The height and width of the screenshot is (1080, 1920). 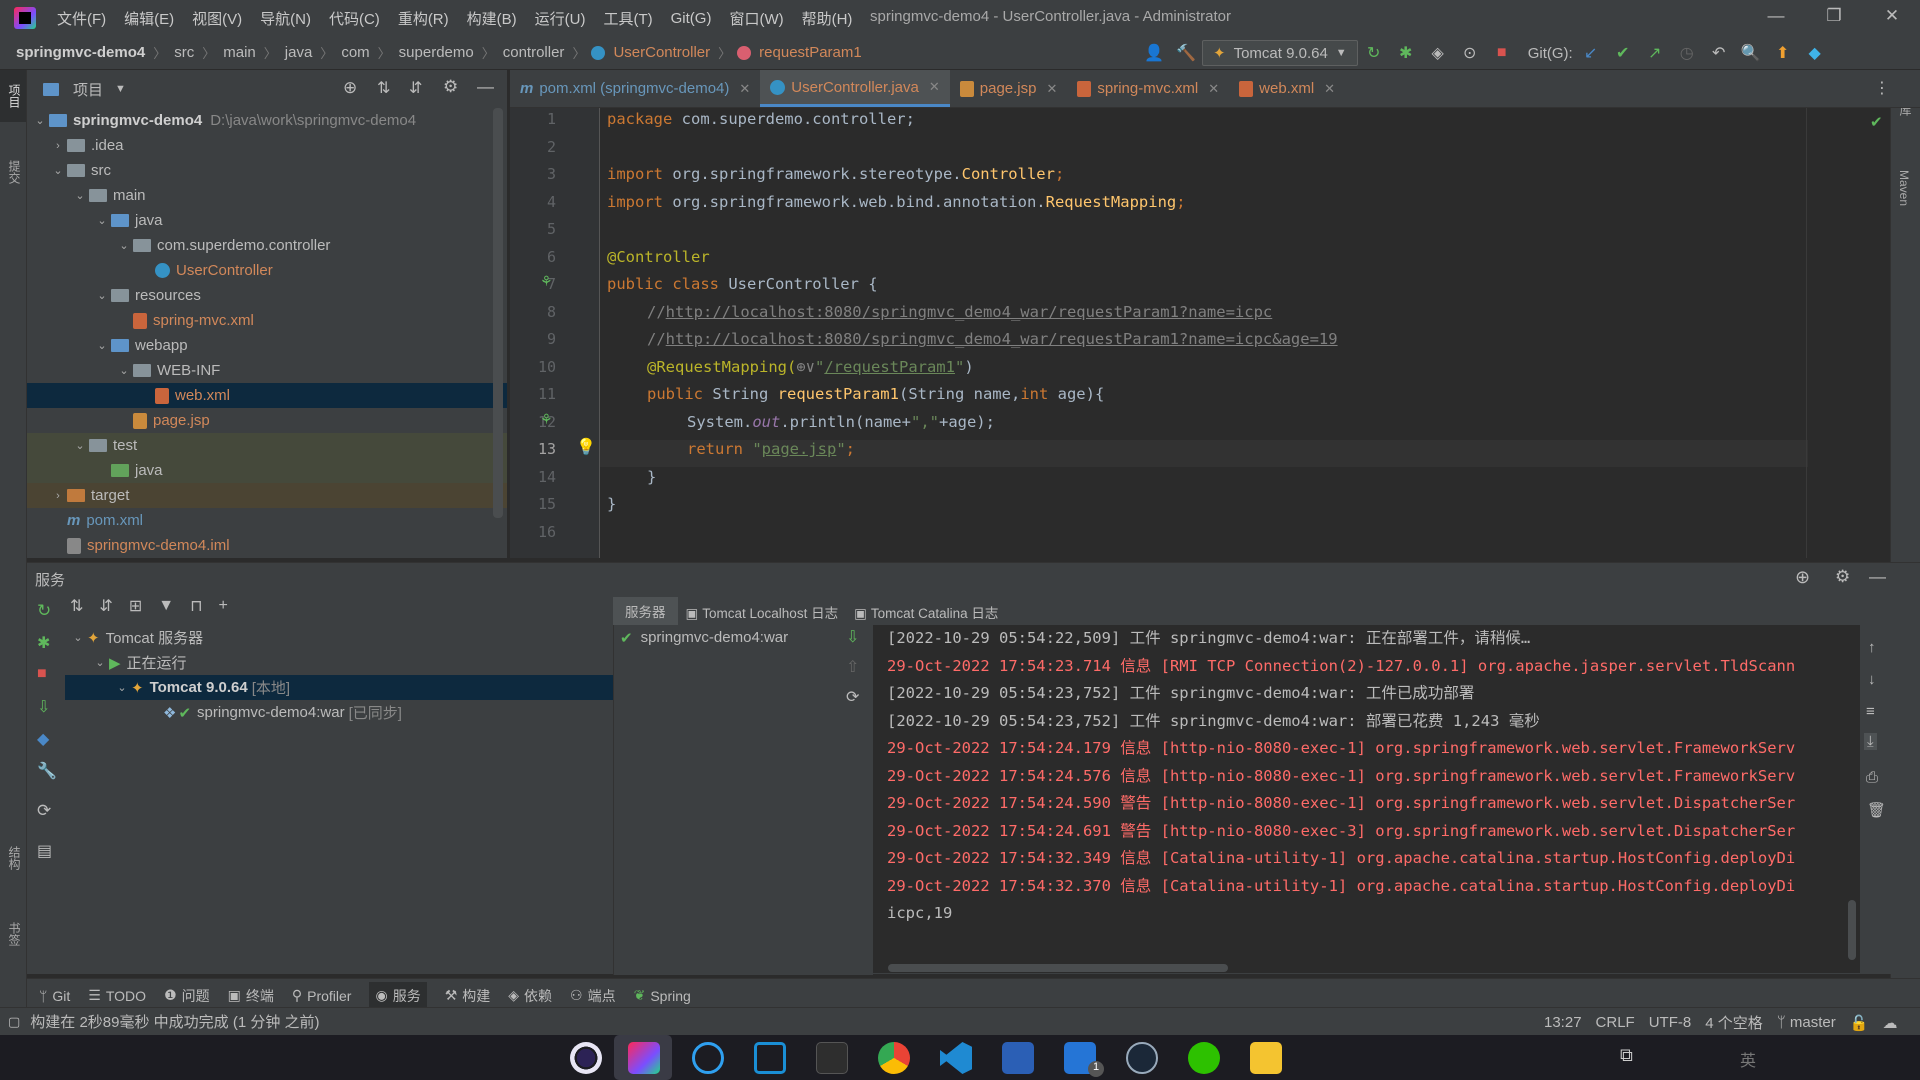 What do you see at coordinates (105, 606) in the screenshot?
I see `collapse-all-icon: ⇵` at bounding box center [105, 606].